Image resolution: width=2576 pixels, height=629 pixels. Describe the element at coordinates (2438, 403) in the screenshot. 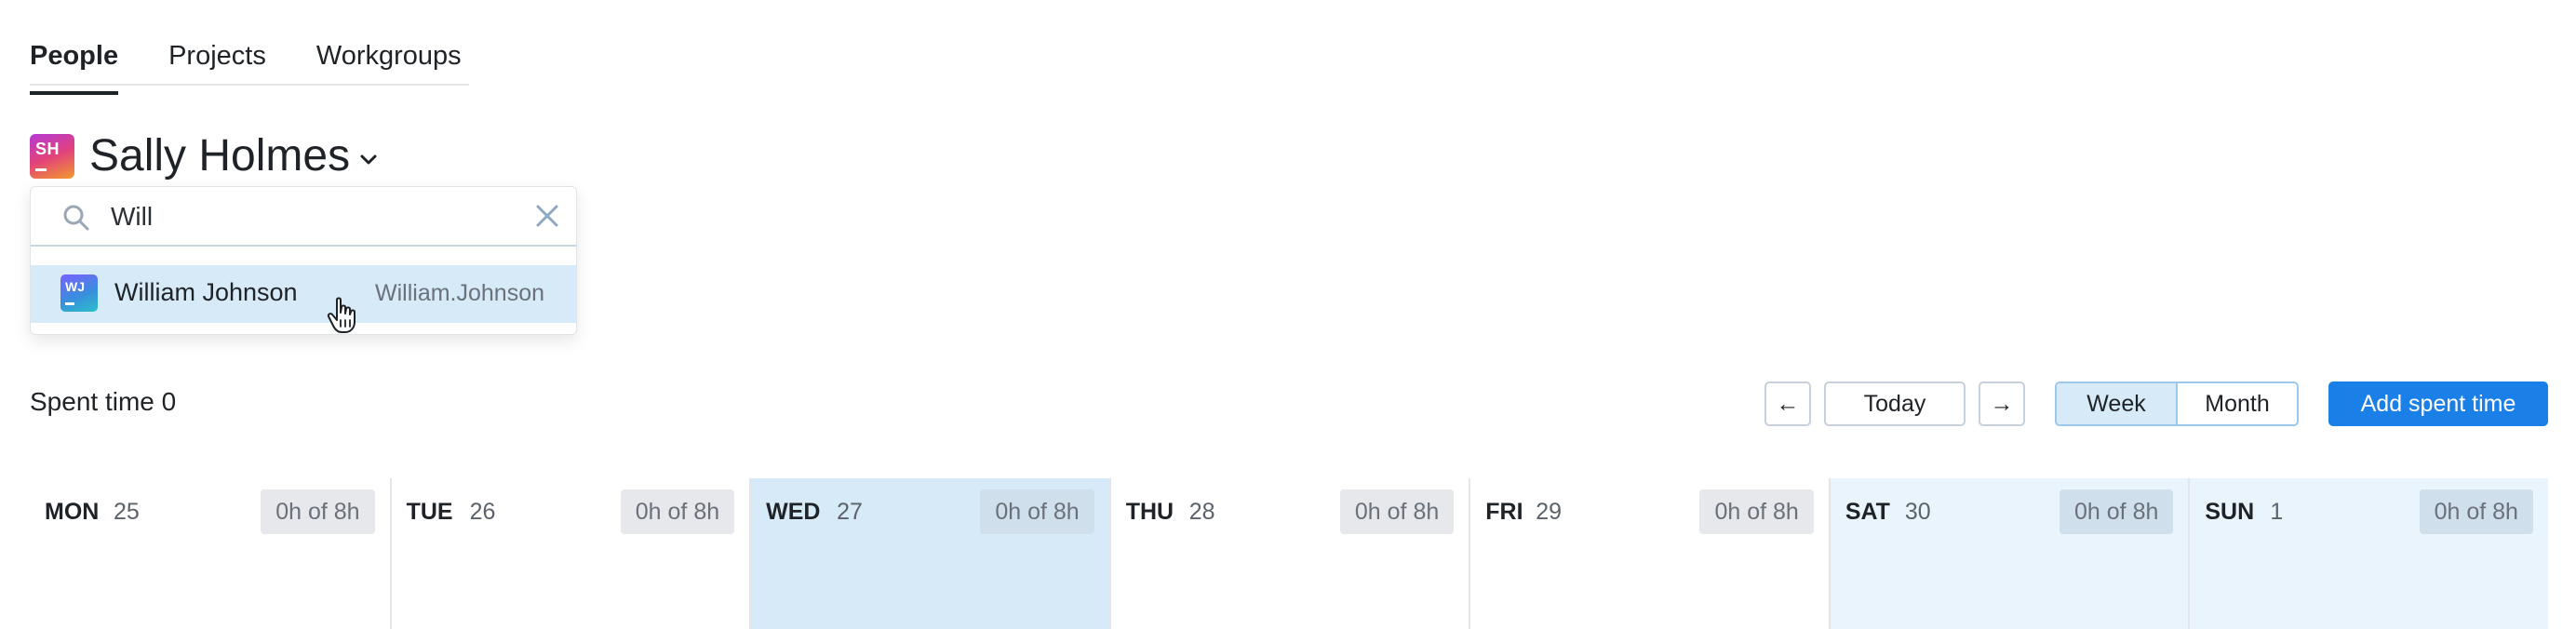

I see `add-spent-time-button: Add spent time` at that location.